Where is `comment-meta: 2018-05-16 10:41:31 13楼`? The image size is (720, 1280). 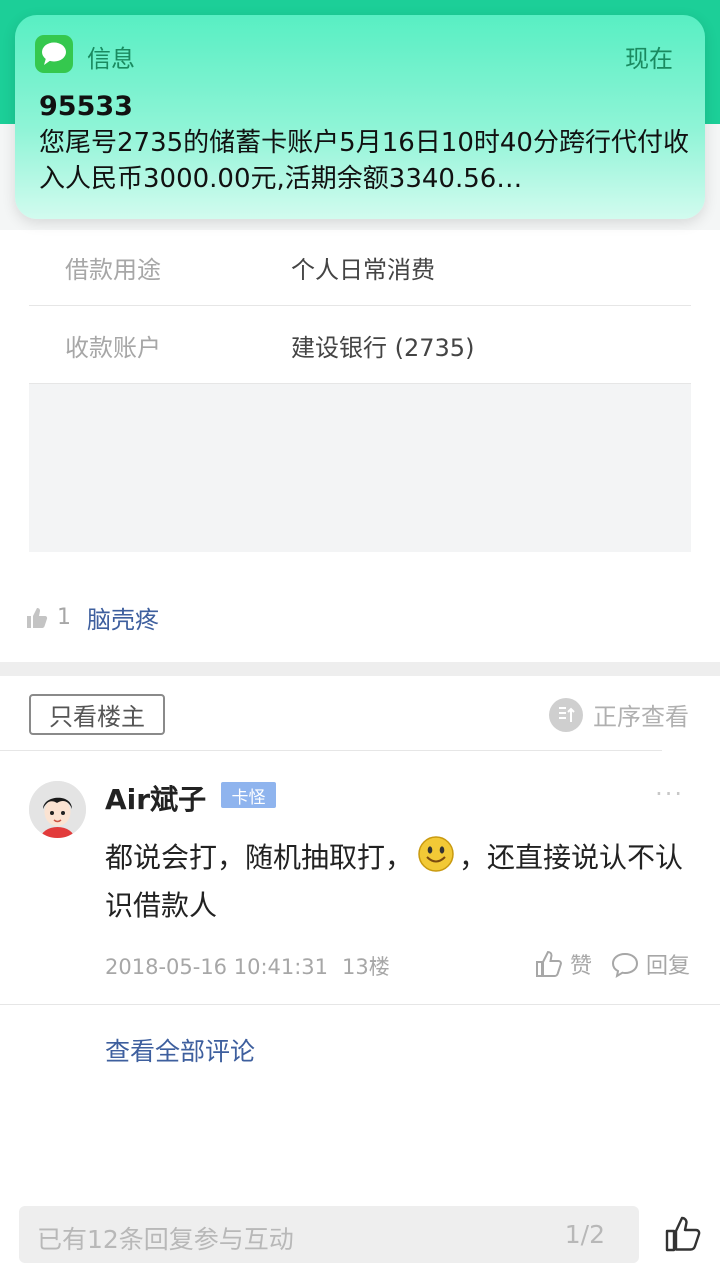 comment-meta: 2018-05-16 10:41:31 13楼 is located at coordinates (247, 966).